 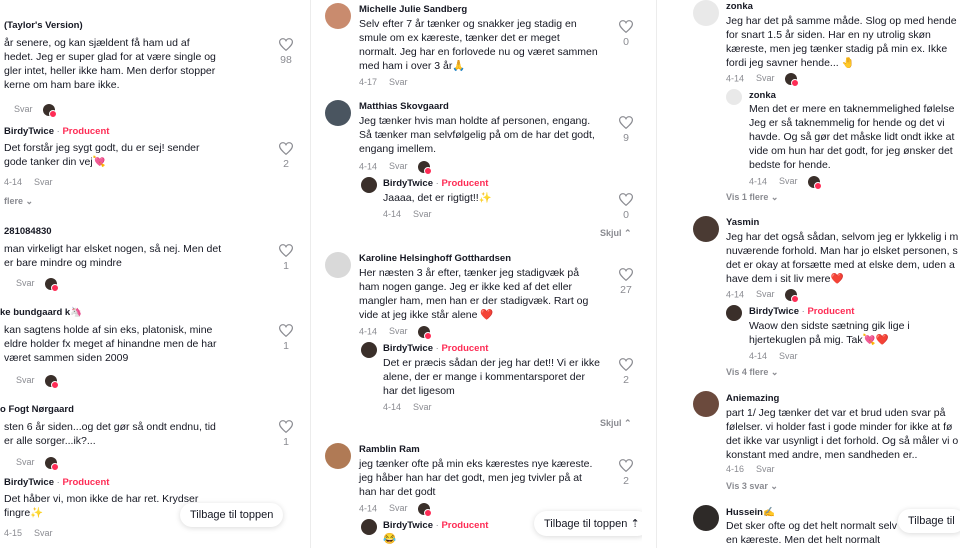 What do you see at coordinates (413, 9) in the screenshot?
I see `comment-author: Michelle Julie Sandberg` at bounding box center [413, 9].